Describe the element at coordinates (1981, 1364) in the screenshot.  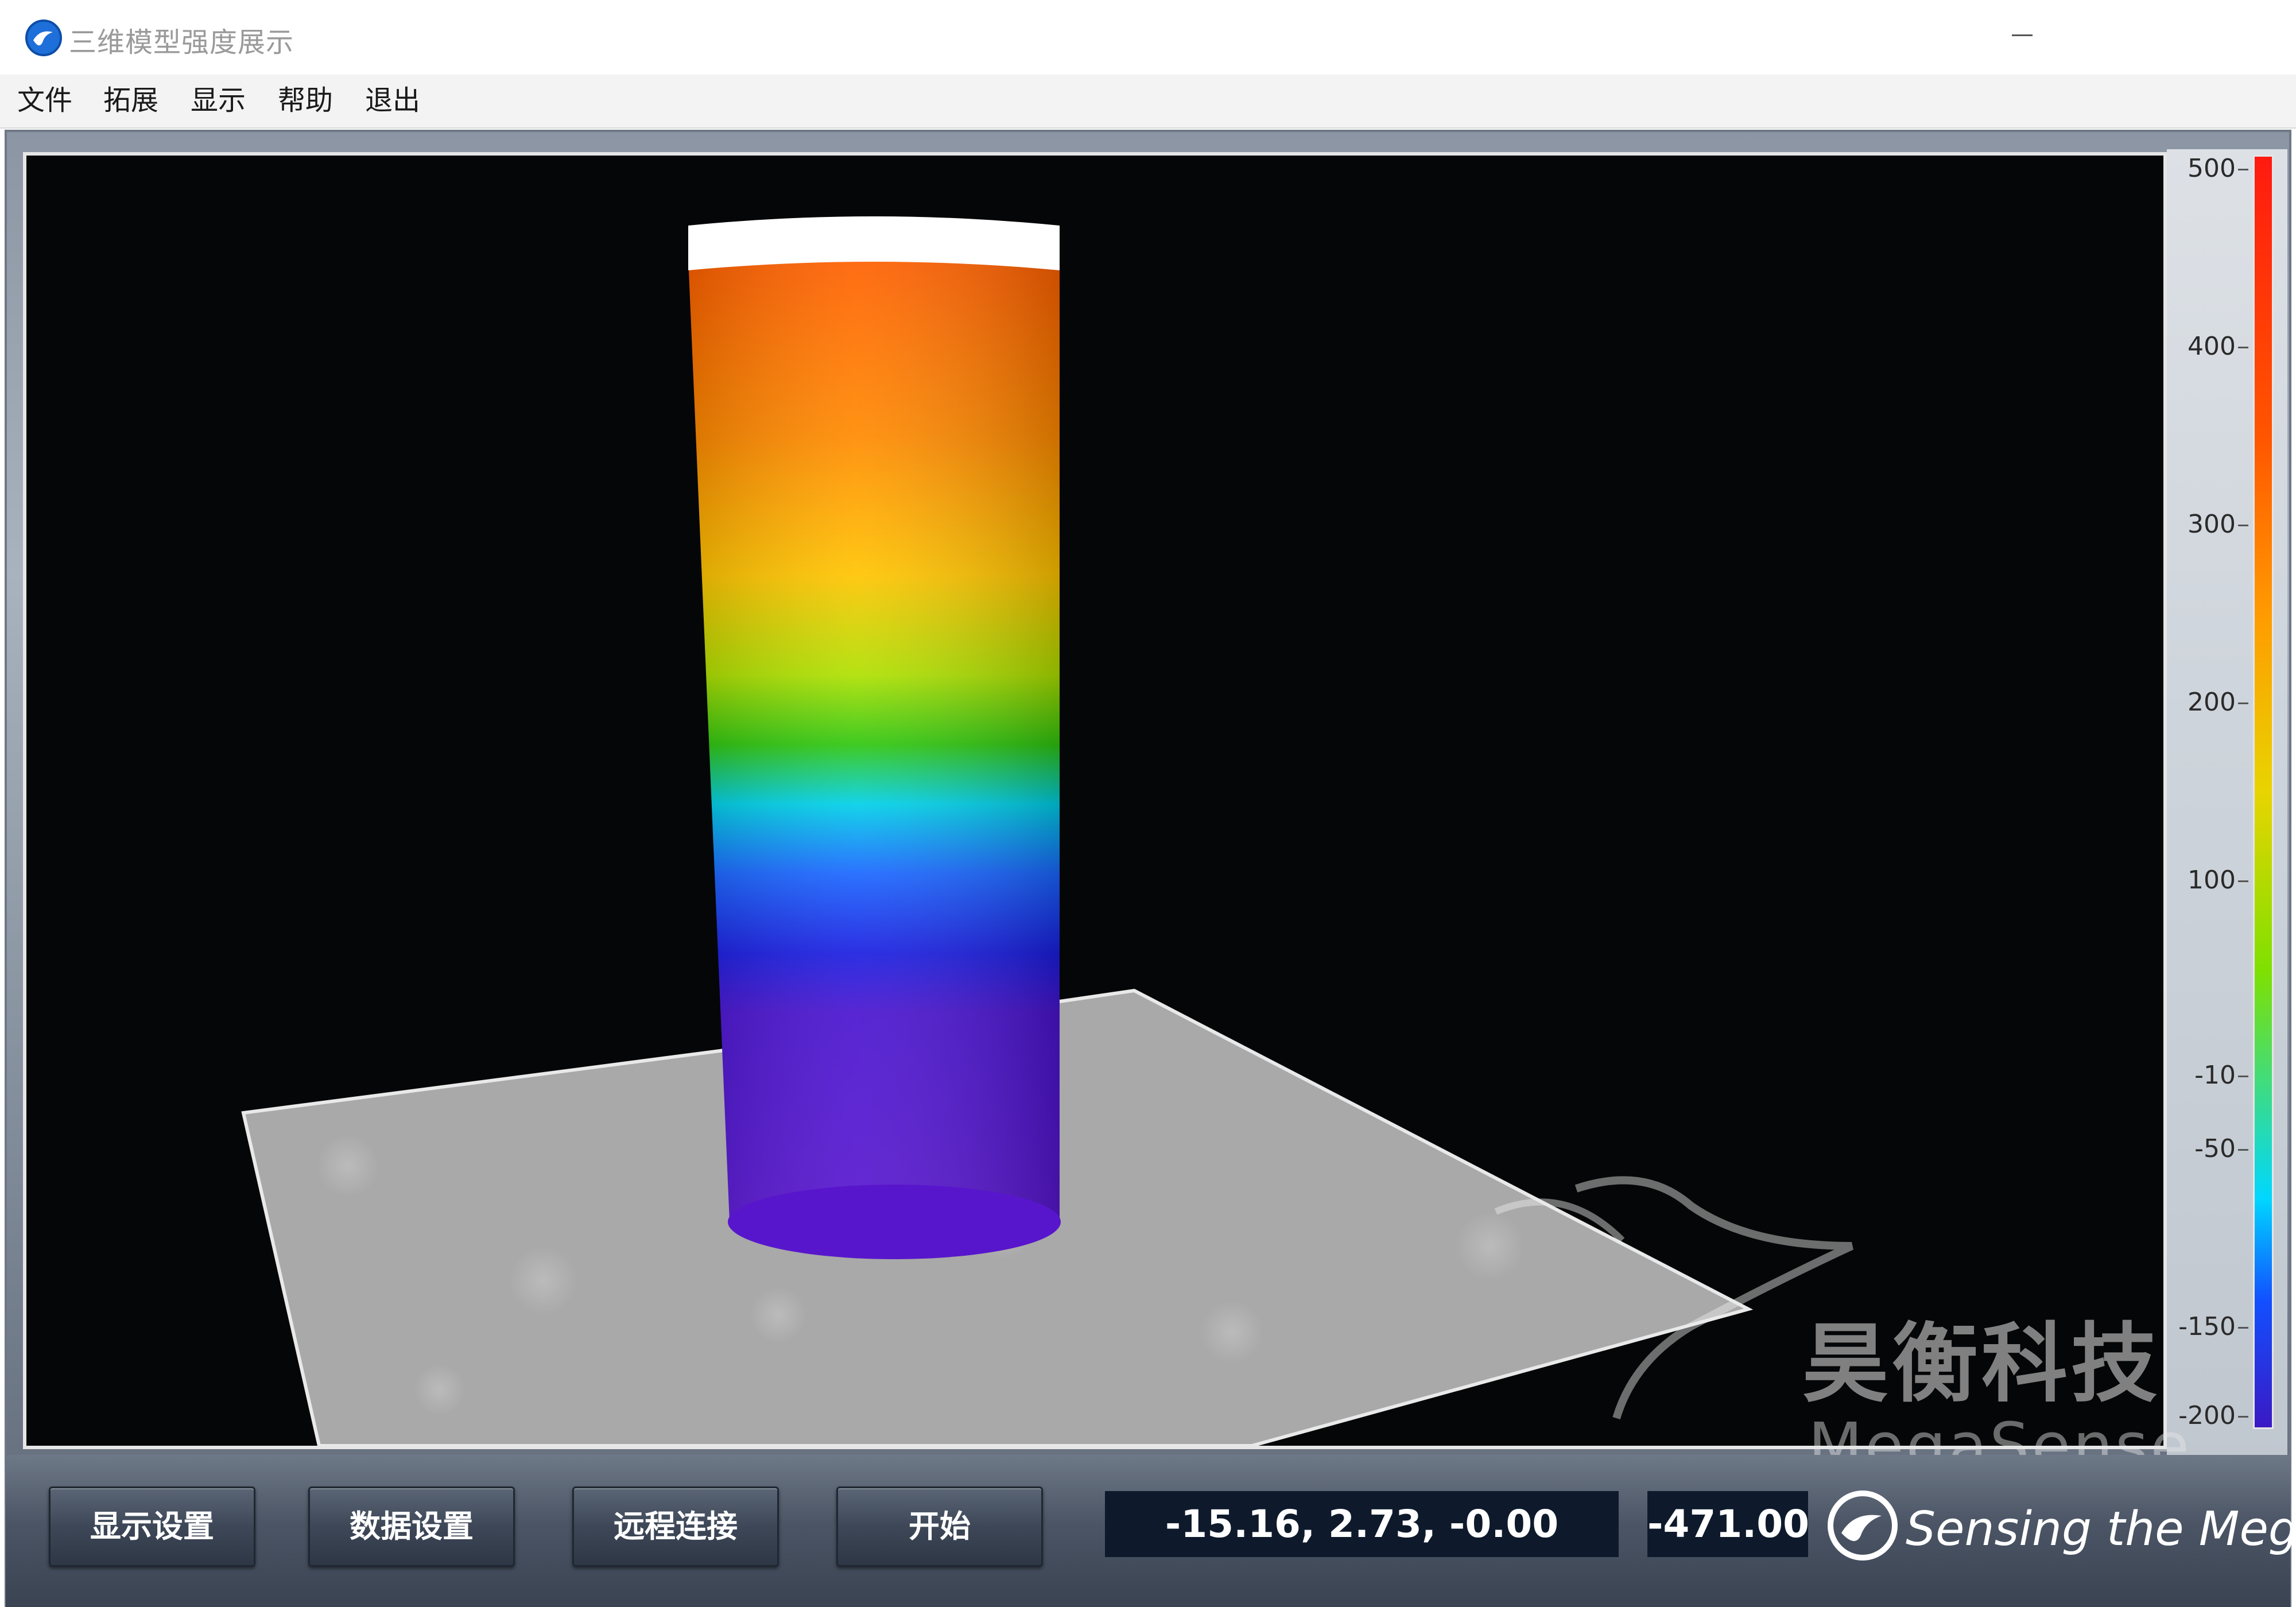
I see `watermark-company-cn: 昊衡科技` at that location.